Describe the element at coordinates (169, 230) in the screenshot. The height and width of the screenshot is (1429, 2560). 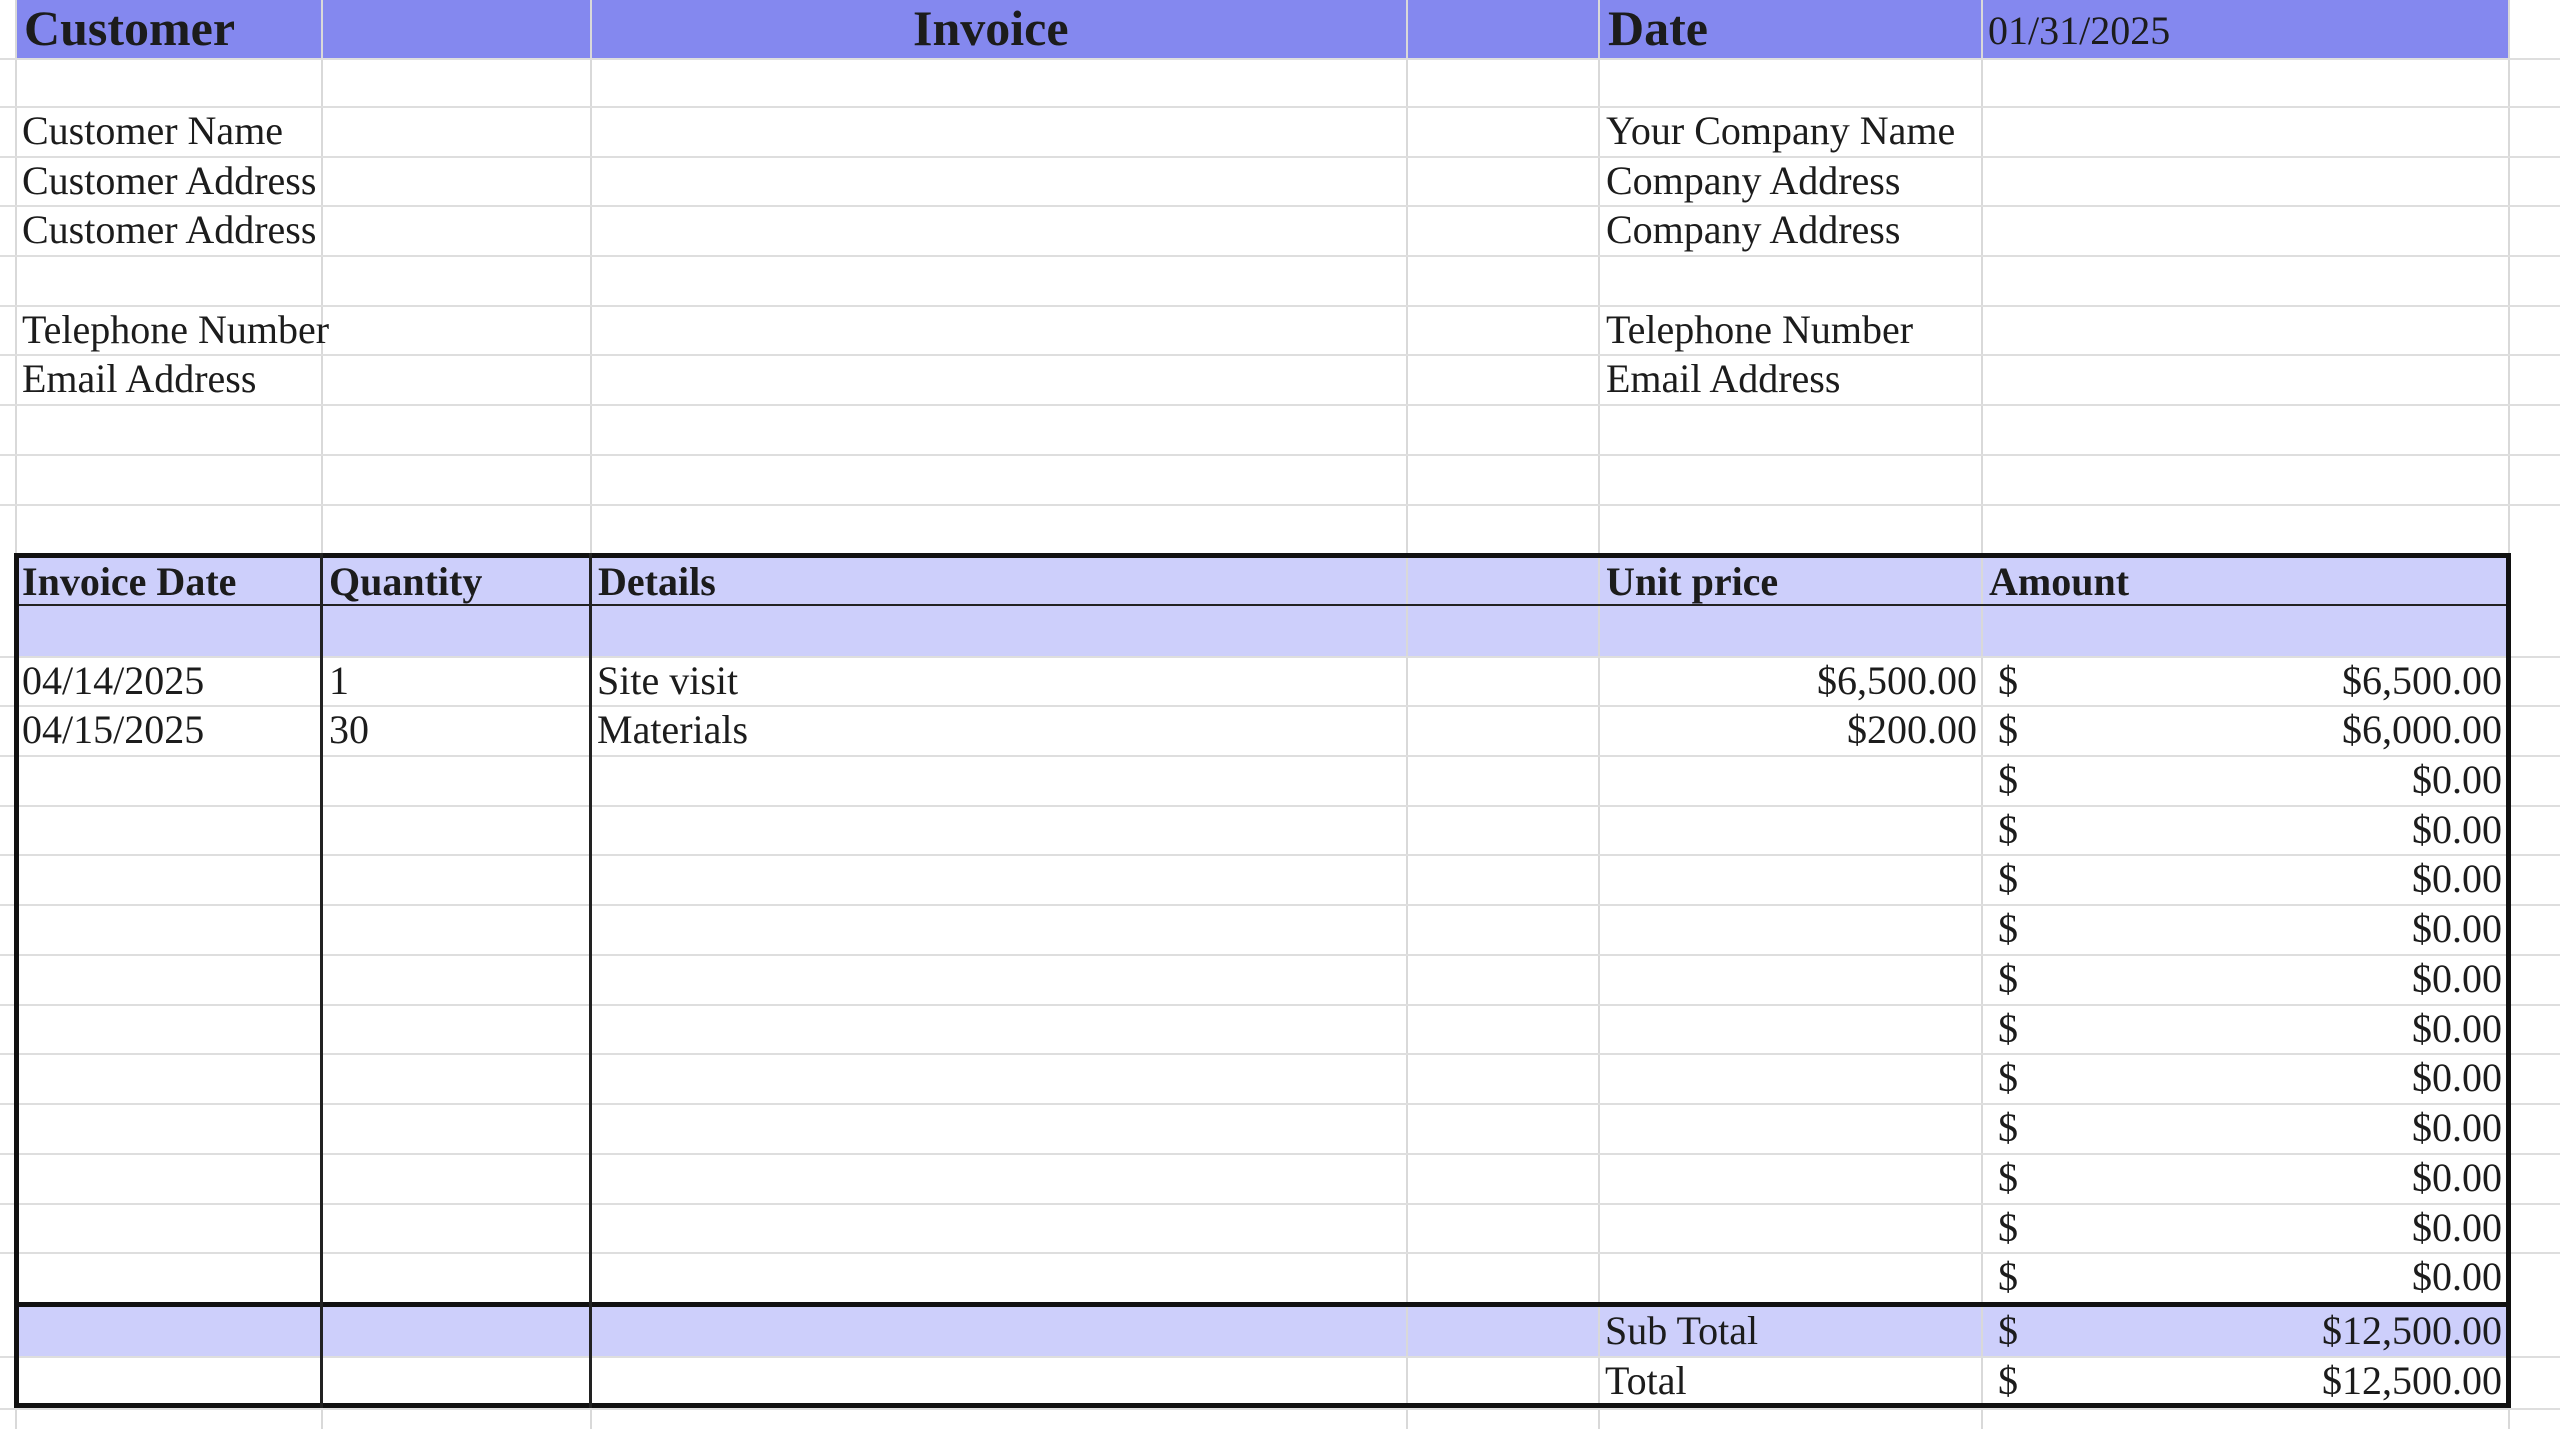
I see `customer-address-2: Customer Address` at that location.